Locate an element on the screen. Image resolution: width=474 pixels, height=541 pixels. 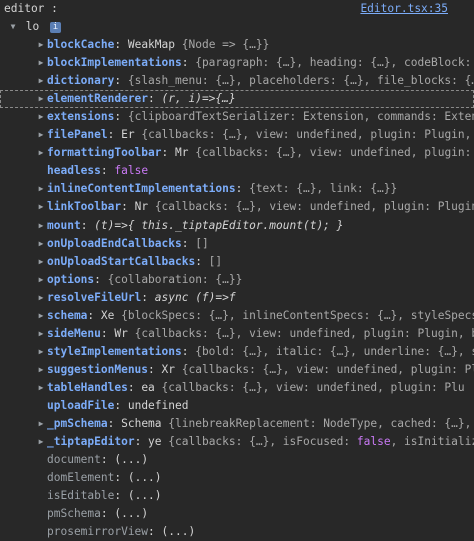
property-key: headless is located at coordinates (74, 171).